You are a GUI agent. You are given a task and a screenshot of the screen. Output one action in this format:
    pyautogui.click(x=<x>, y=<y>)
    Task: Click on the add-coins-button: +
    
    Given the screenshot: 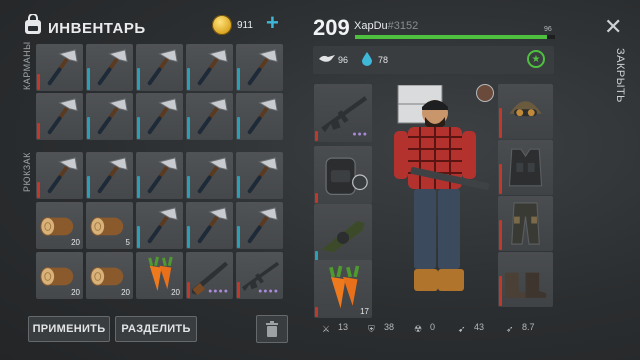 What is the action you would take?
    pyautogui.click(x=272, y=23)
    